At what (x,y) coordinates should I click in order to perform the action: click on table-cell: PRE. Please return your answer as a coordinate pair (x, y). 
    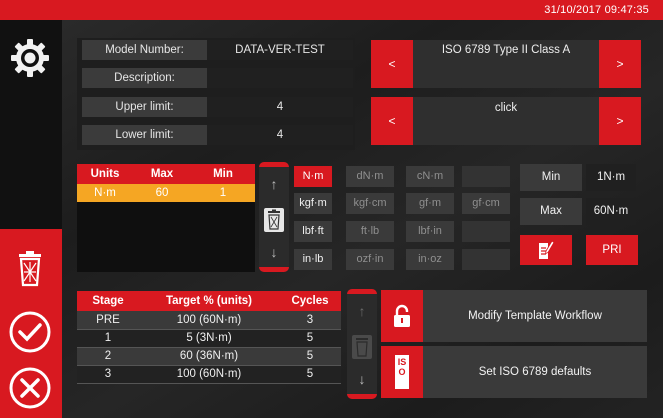
    Looking at the image, I should click on (108, 320).